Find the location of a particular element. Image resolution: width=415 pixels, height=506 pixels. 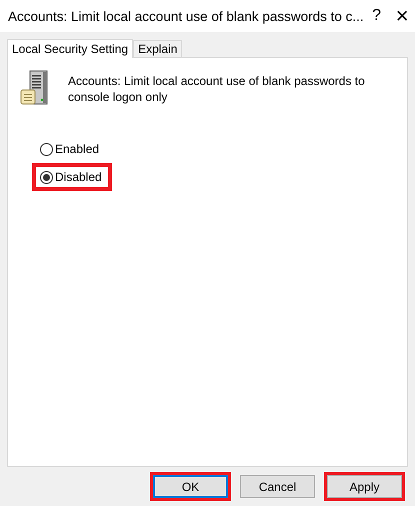

close-button: × is located at coordinates (402, 16).